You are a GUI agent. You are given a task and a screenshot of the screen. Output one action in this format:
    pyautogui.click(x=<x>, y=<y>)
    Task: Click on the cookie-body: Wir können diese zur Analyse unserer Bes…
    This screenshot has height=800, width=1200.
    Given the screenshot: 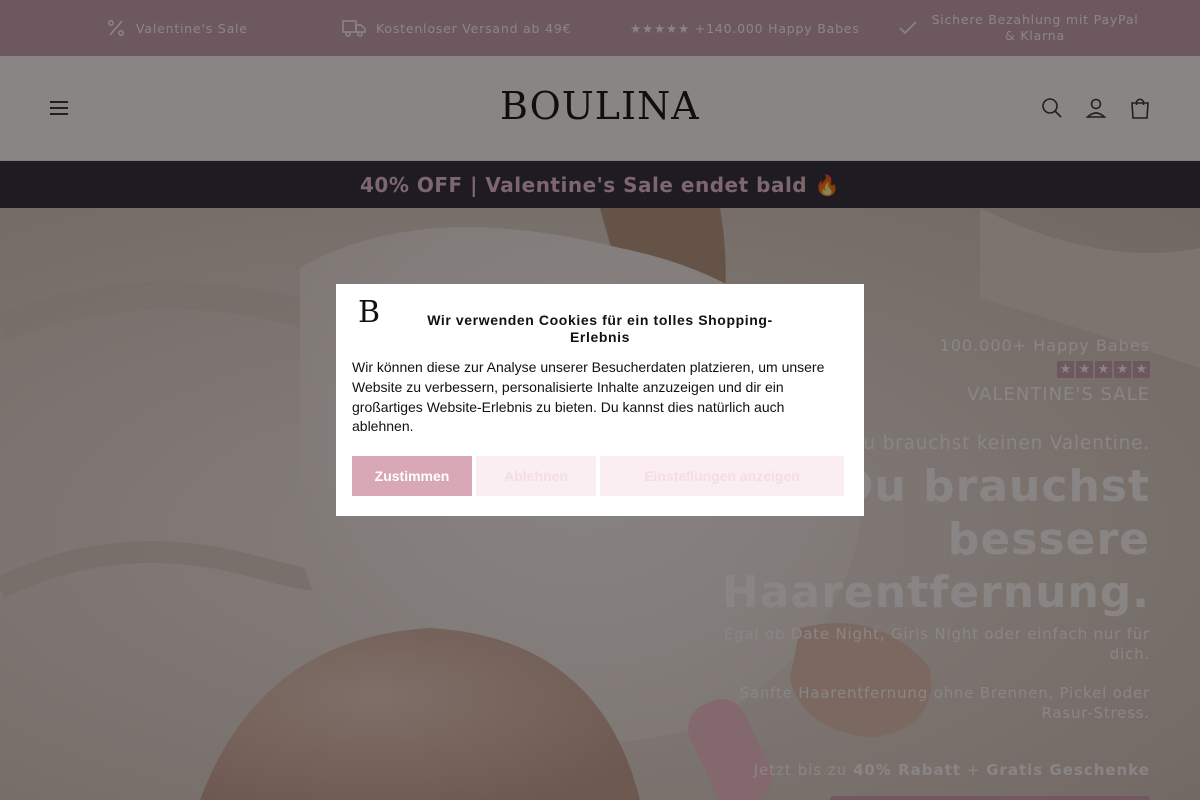 What is the action you would take?
    pyautogui.click(x=588, y=397)
    